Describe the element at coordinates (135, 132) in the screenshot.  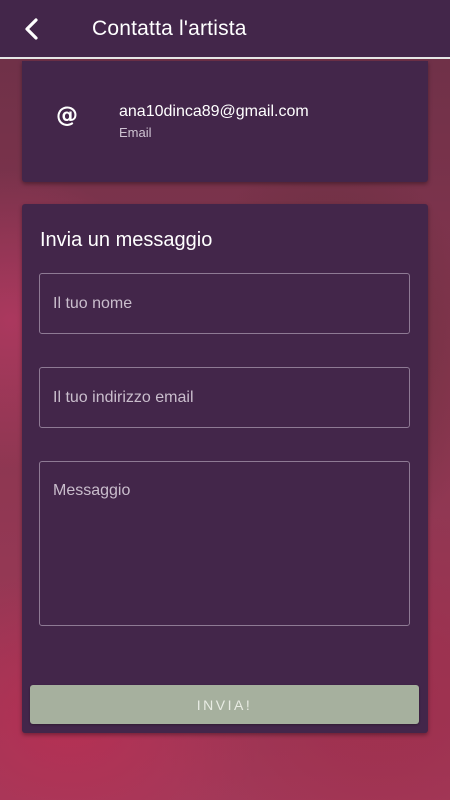
I see `artist-email-label: Email` at that location.